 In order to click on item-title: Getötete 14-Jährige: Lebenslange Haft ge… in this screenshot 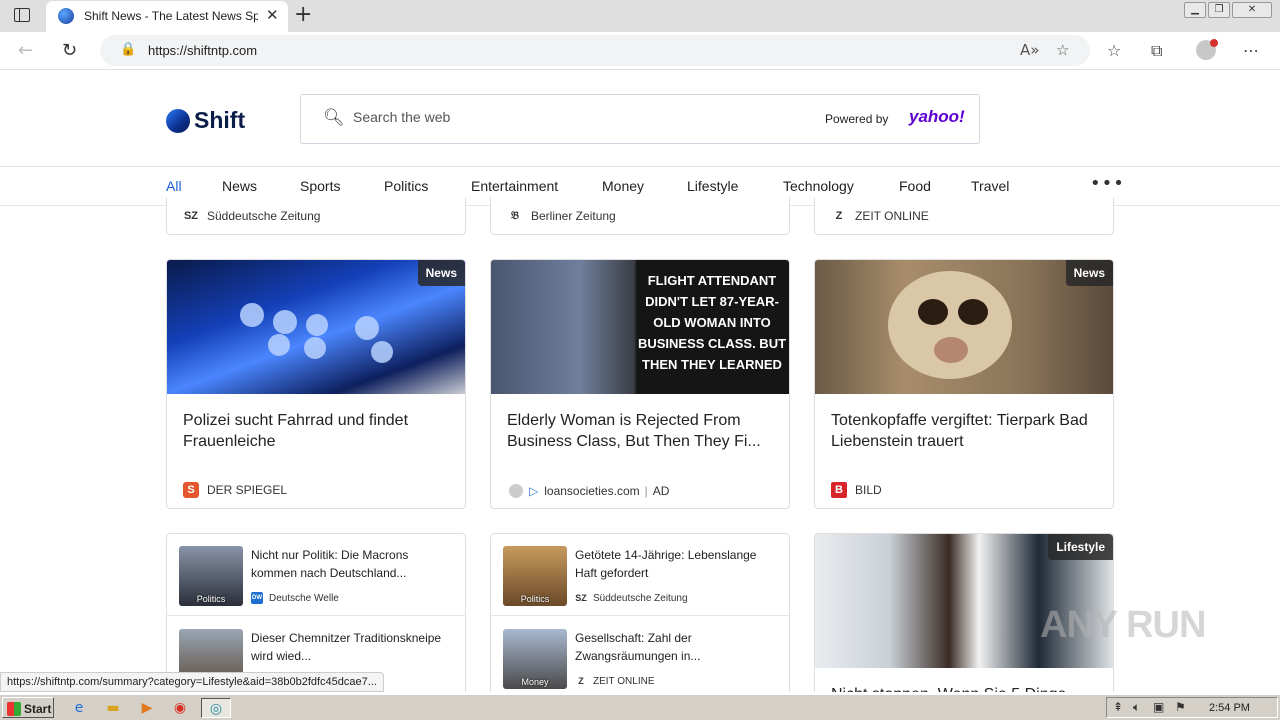, I will do `click(675, 564)`.